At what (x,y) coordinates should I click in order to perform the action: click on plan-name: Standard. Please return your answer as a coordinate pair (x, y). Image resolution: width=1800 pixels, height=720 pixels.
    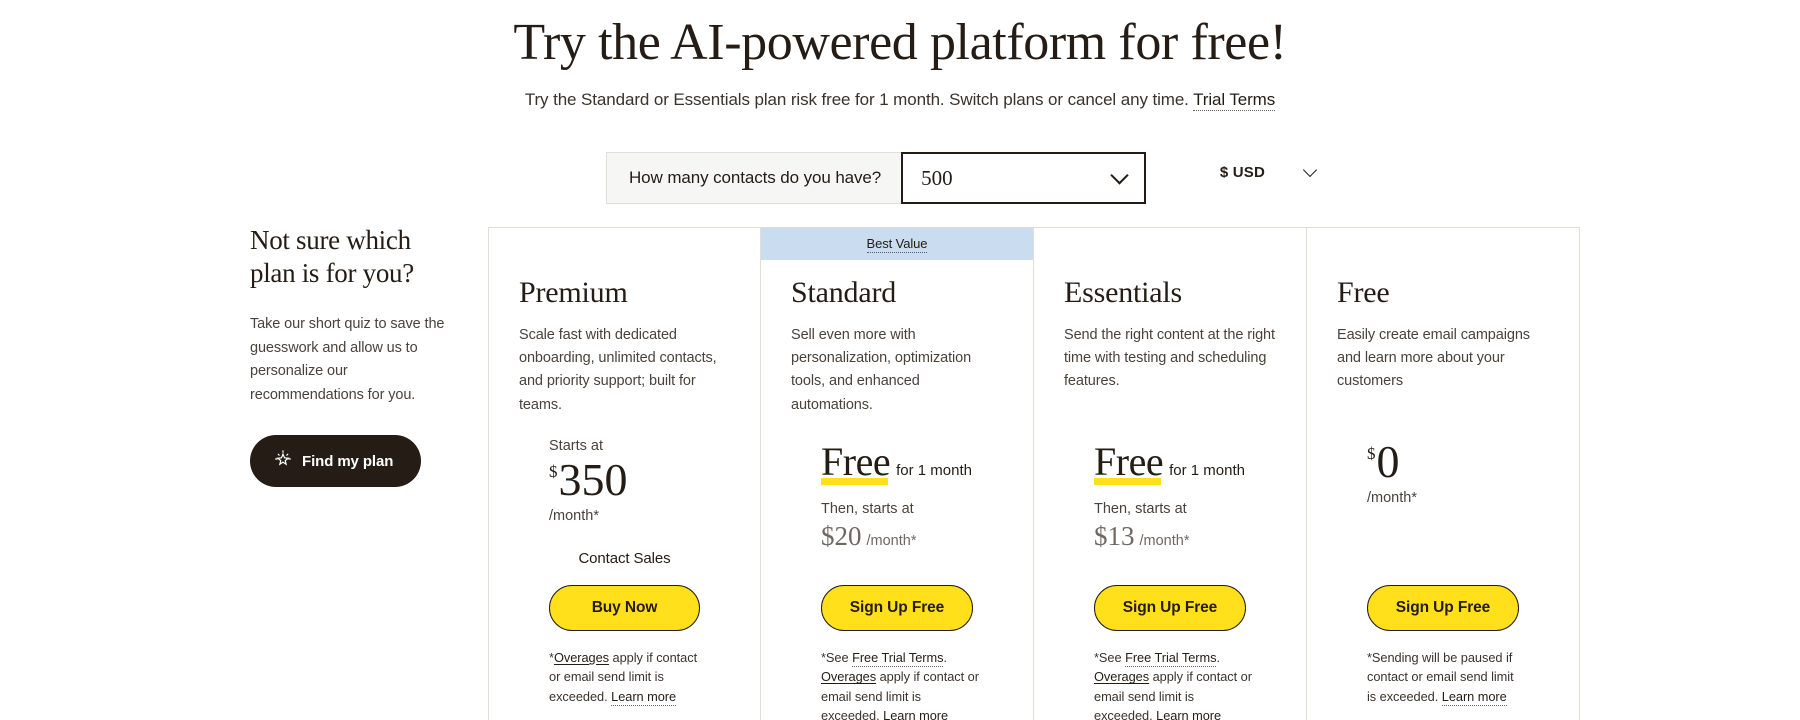
    Looking at the image, I should click on (844, 292).